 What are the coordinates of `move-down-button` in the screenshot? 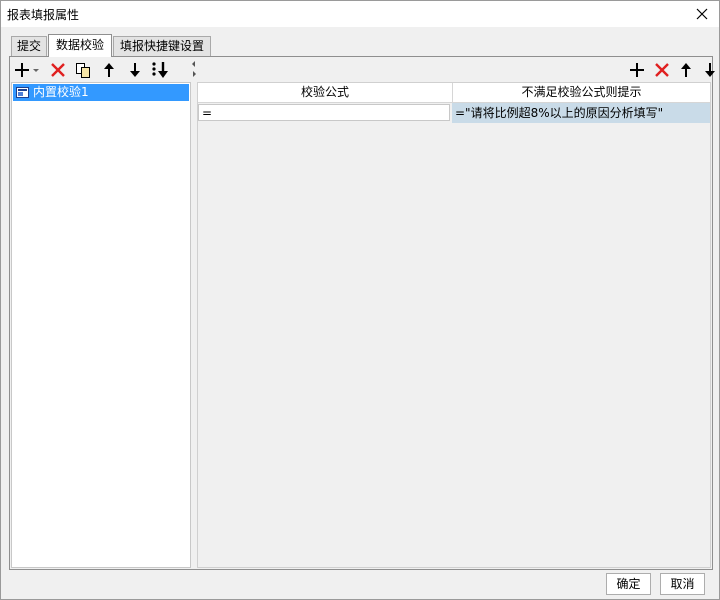 It's located at (135, 70).